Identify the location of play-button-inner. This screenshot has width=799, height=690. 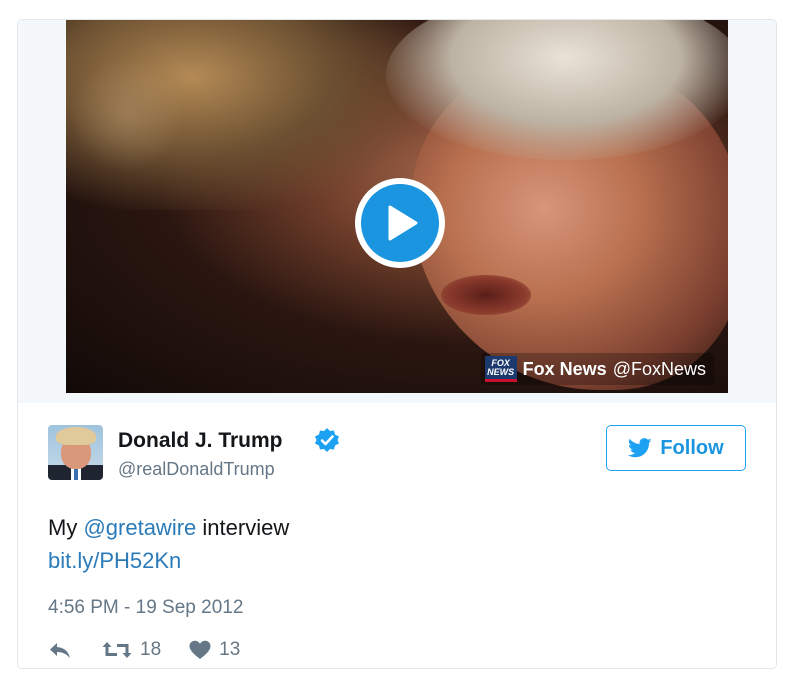
(400, 223).